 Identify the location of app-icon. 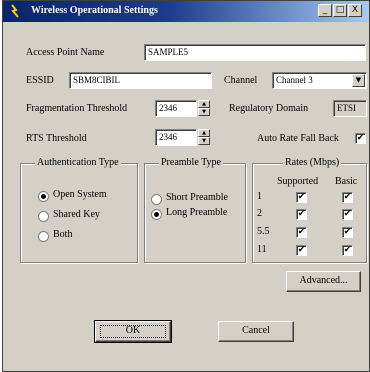
(15, 11).